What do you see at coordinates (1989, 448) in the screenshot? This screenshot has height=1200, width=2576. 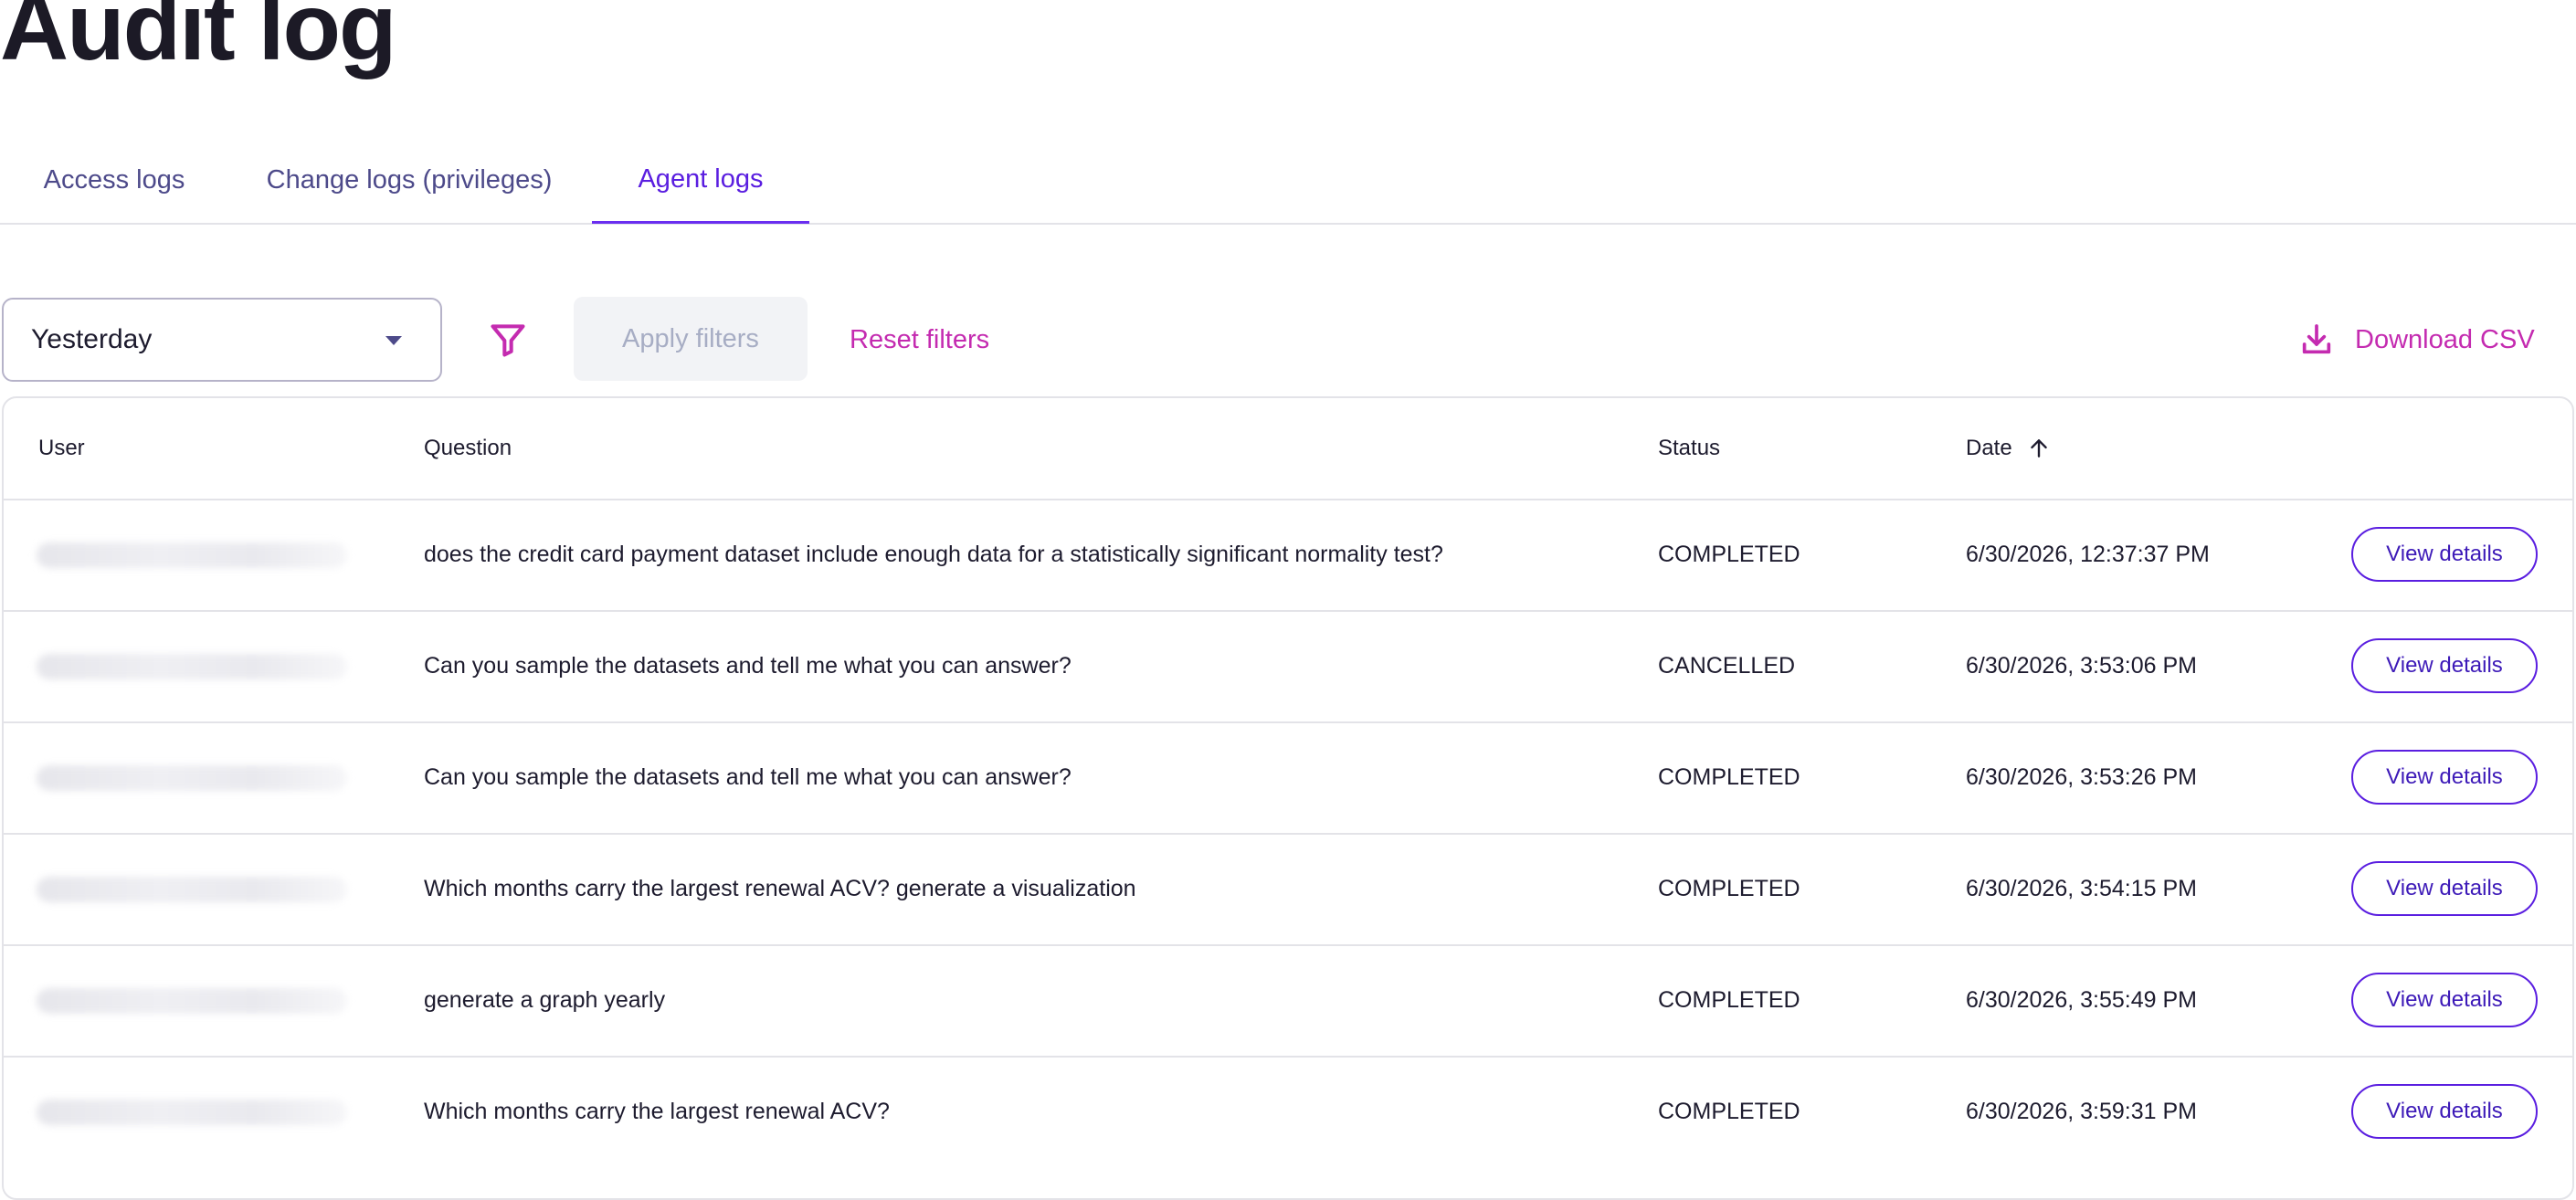 I see `column-header-date-label: Date` at bounding box center [1989, 448].